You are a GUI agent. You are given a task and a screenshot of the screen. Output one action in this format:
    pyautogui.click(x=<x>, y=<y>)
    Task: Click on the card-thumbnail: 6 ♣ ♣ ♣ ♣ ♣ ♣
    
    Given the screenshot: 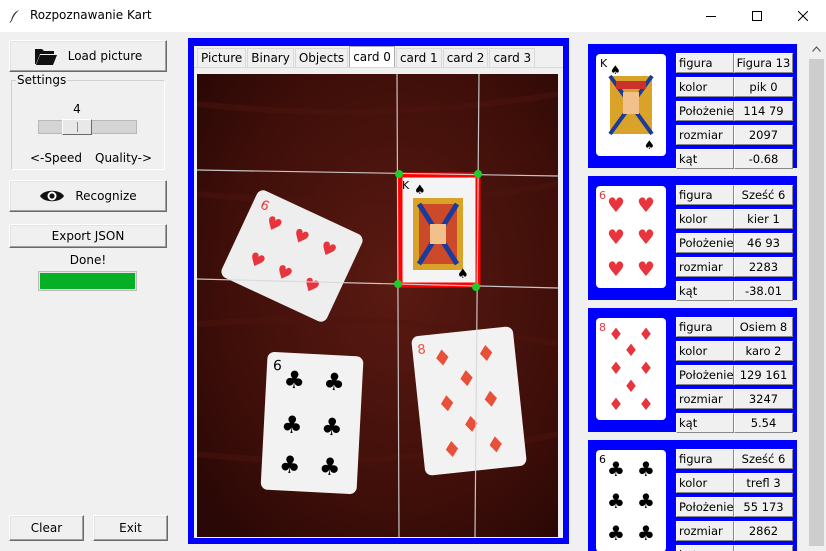 What is the action you would take?
    pyautogui.click(x=631, y=500)
    